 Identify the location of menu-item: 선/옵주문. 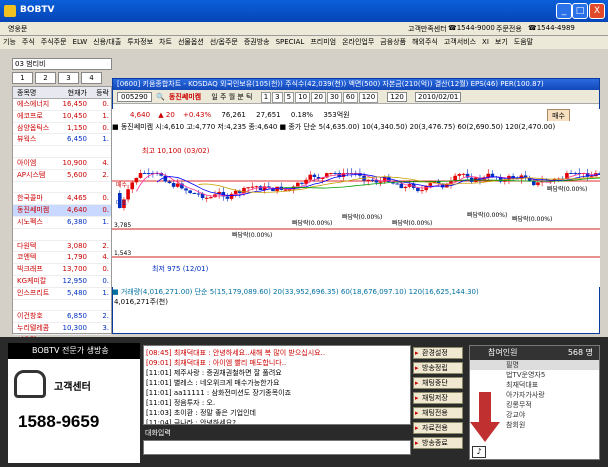
(224, 42).